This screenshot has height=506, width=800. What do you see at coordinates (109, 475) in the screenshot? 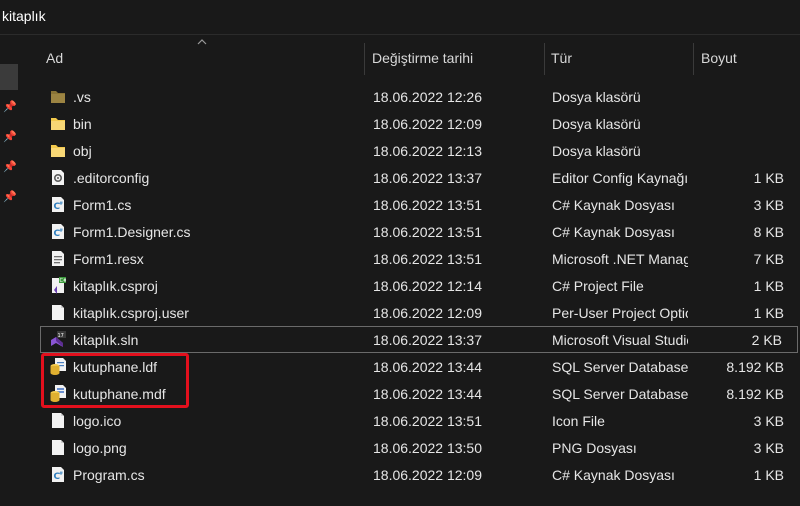
I see `file-name: Program.cs` at bounding box center [109, 475].